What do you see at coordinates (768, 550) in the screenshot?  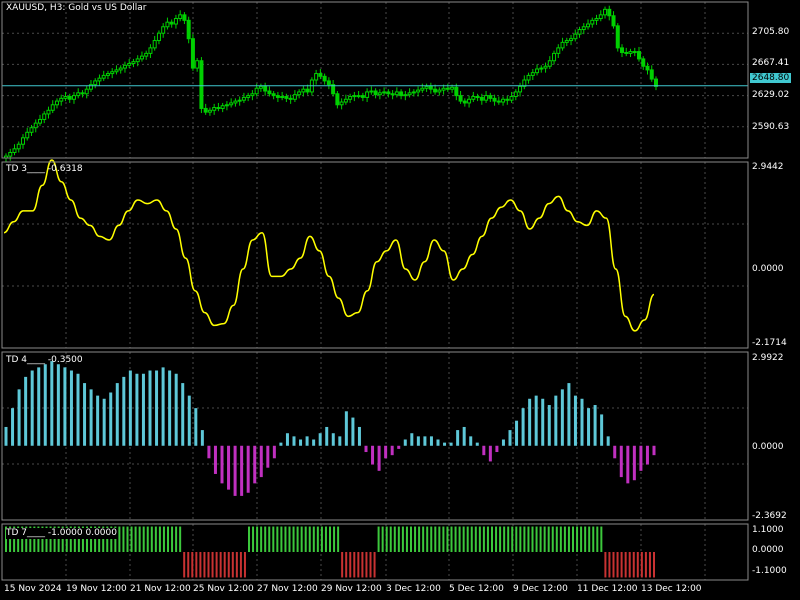 I see `td7-axis-label: 0.0000` at bounding box center [768, 550].